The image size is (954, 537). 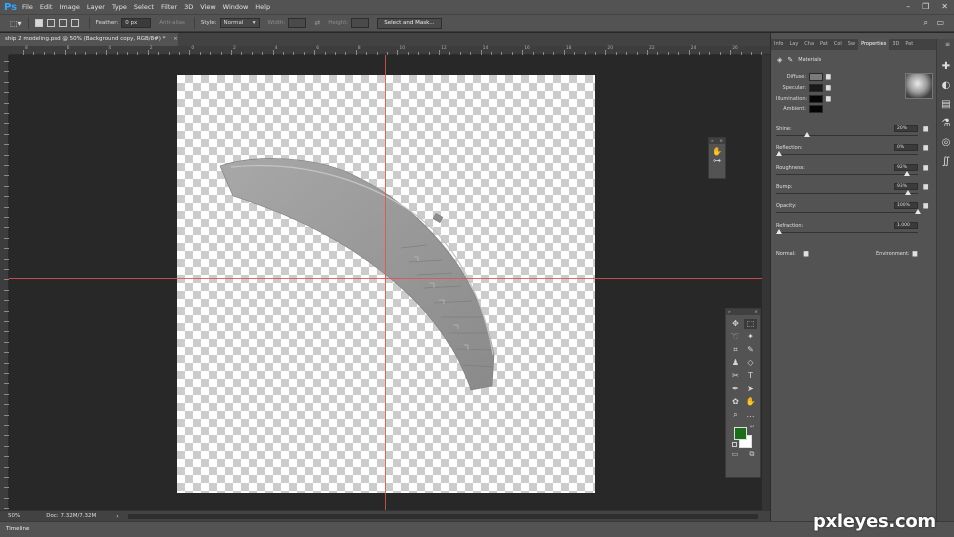 I want to click on ruler-top: 86420246810121416182022242628, so click(x=406, y=50).